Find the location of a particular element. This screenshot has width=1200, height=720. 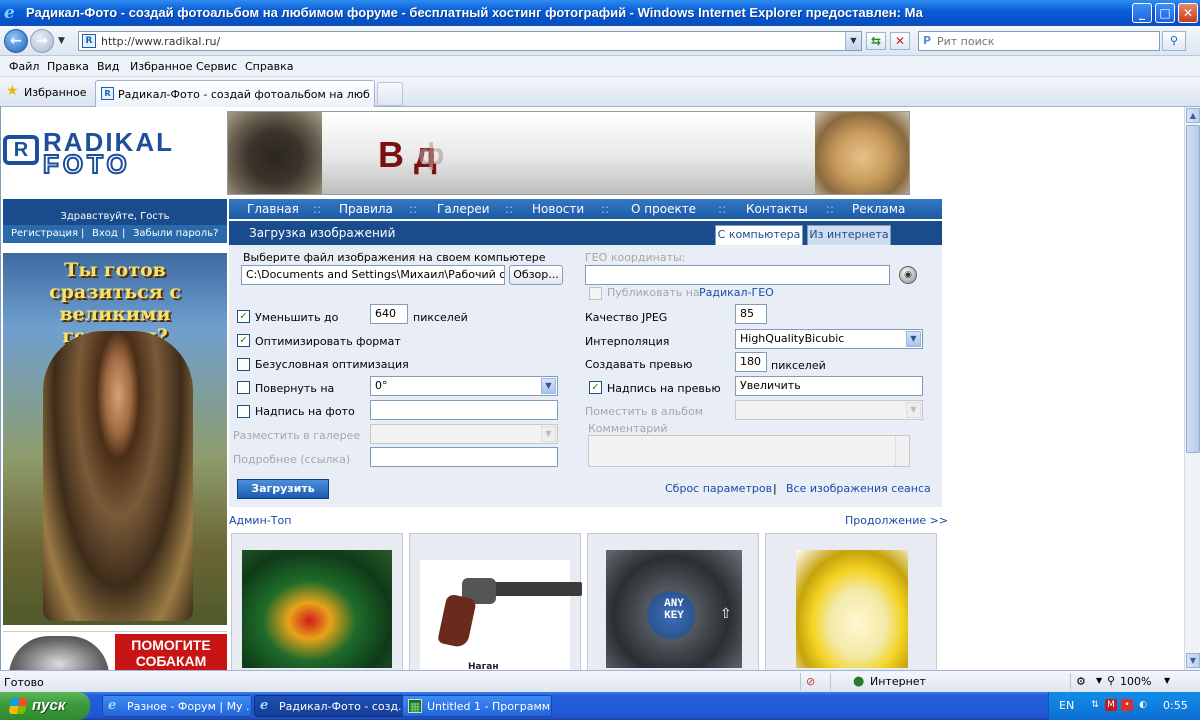

thumbnail-anykey-image: ANY KEY ⇧ is located at coordinates (674, 609).